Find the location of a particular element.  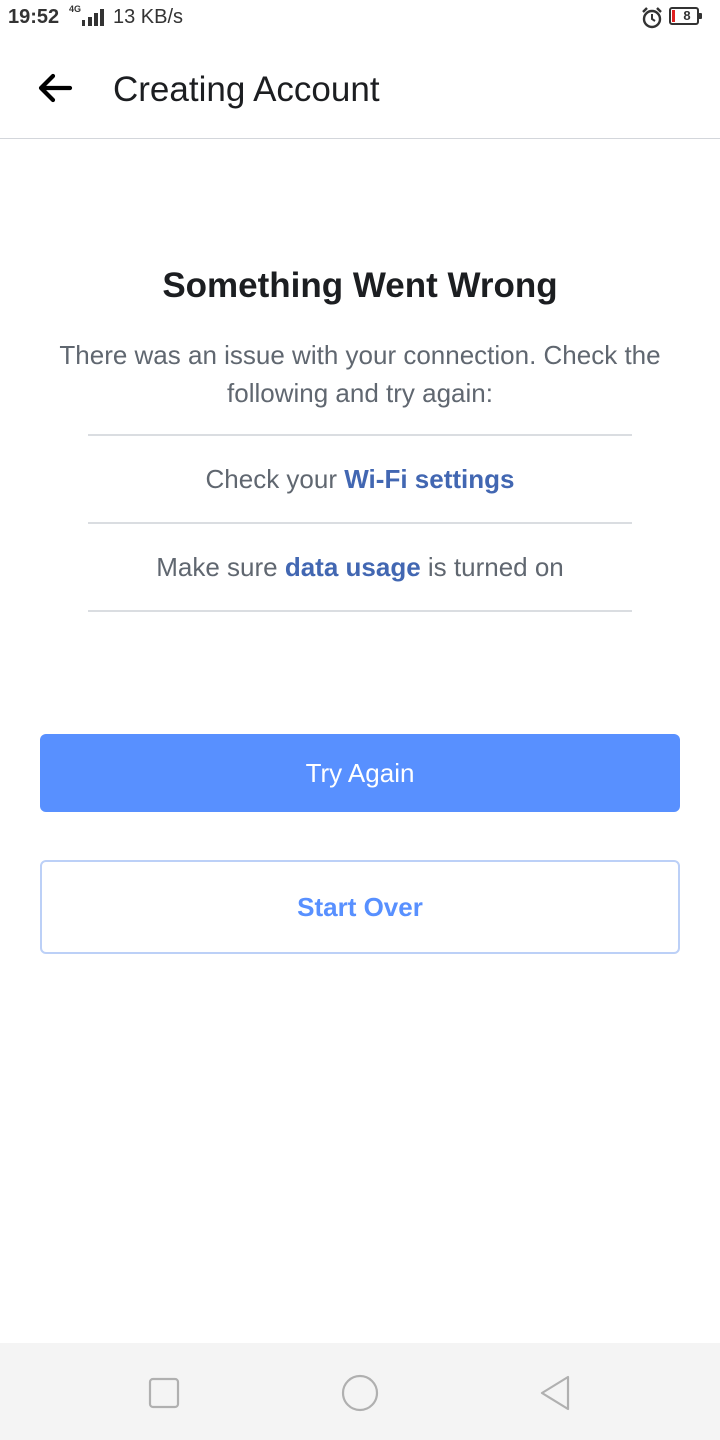

data-usage-link: data usage is located at coordinates (353, 567).